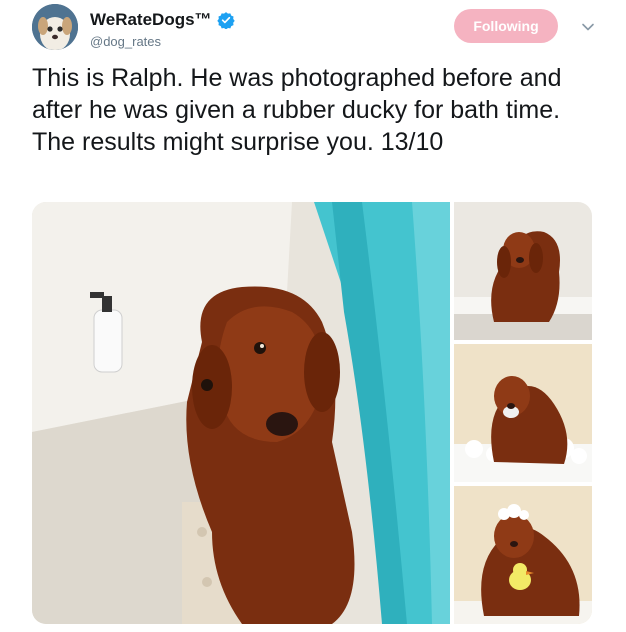 Image resolution: width=626 pixels, height=632 pixels. What do you see at coordinates (151, 20) in the screenshot?
I see `author-display-name: WeRateDogs™` at bounding box center [151, 20].